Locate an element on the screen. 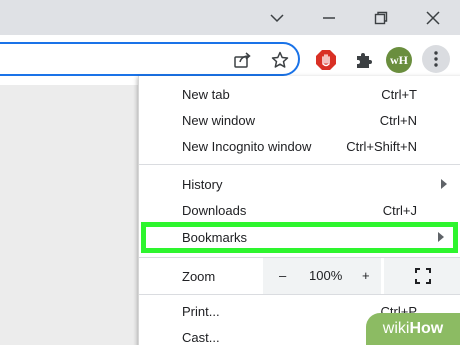  puzzle-icon is located at coordinates (364, 60).